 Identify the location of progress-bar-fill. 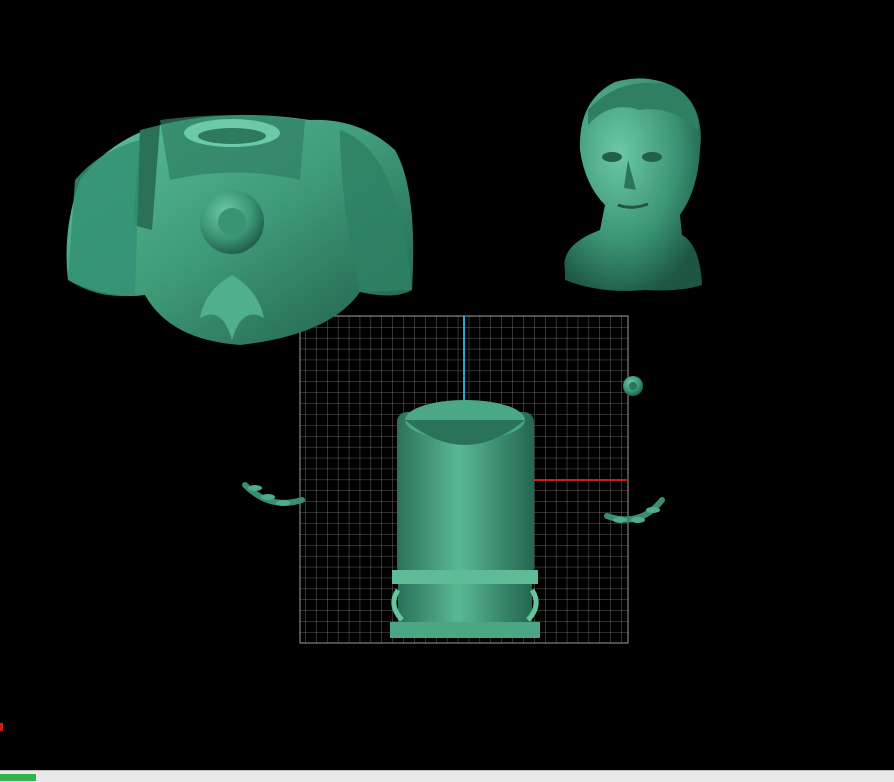
(18, 777).